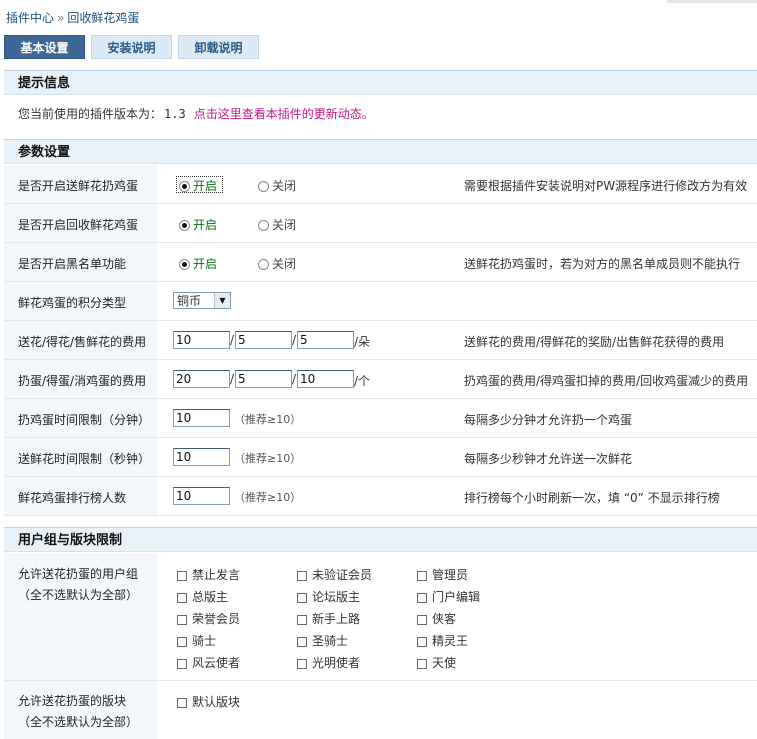  I want to click on unit-text: 个, so click(364, 381).